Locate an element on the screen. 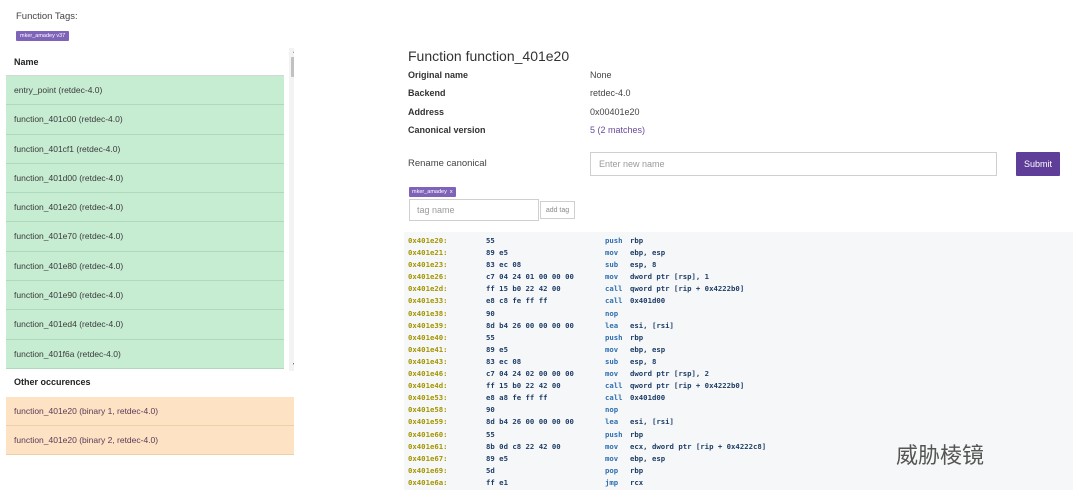  list-scrollbar: ▲ ▼ is located at coordinates (291, 209).